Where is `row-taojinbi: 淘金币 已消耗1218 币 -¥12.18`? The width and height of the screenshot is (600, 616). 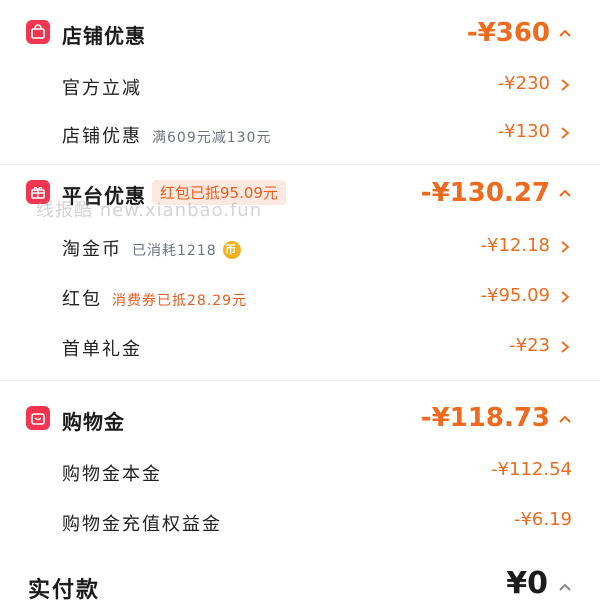
row-taojinbi: 淘金币 已消耗1218 币 -¥12.18 is located at coordinates (300, 246).